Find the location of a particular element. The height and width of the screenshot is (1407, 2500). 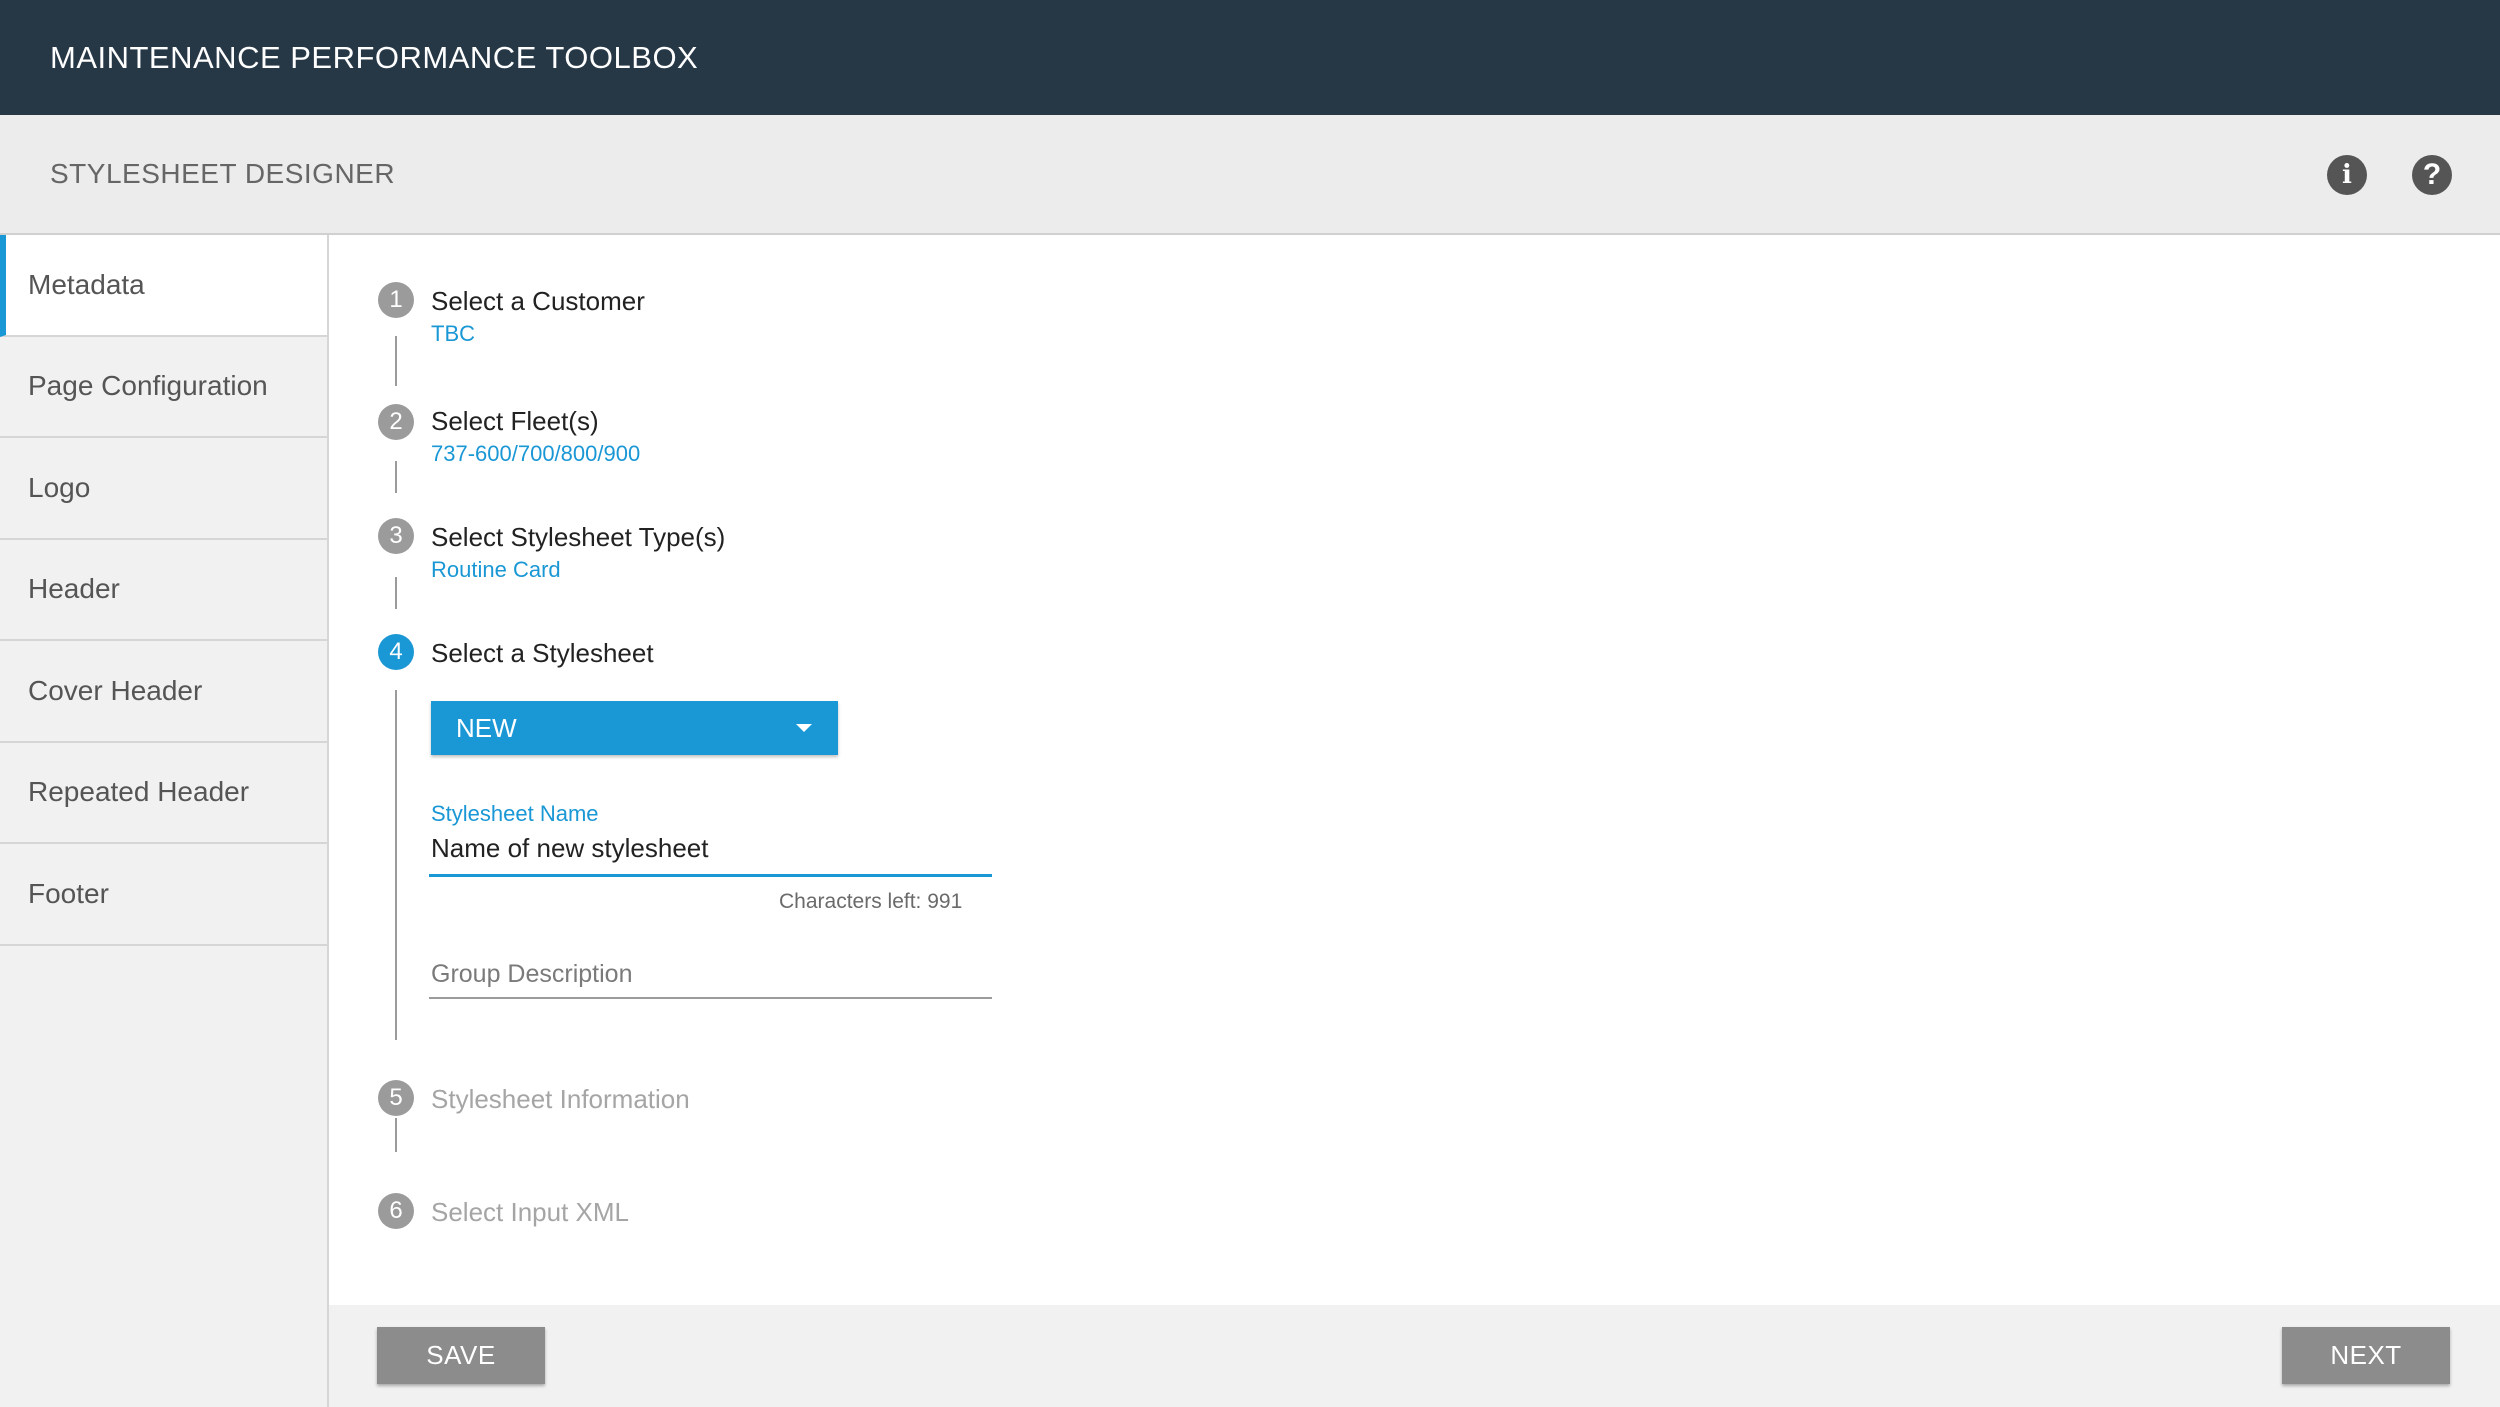

info-icon: i is located at coordinates (2347, 175).